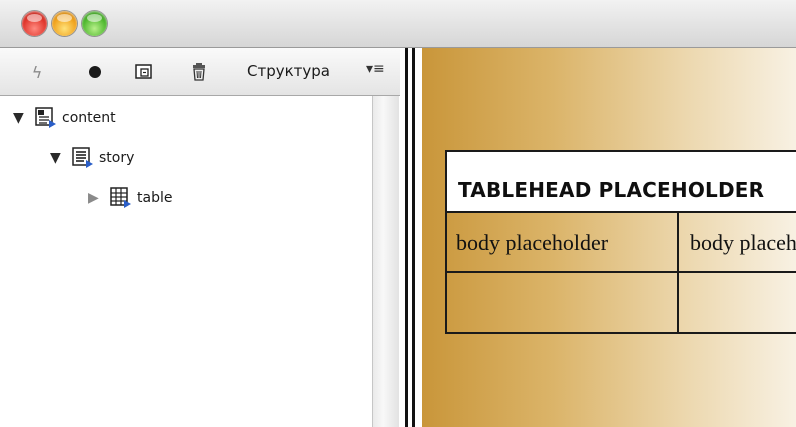 Image resolution: width=796 pixels, height=427 pixels. I want to click on tree-node-label: content, so click(89, 118).